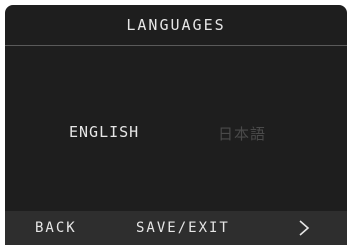 The width and height of the screenshot is (352, 245). Describe the element at coordinates (56, 228) in the screenshot. I see `back-button: BACK` at that location.